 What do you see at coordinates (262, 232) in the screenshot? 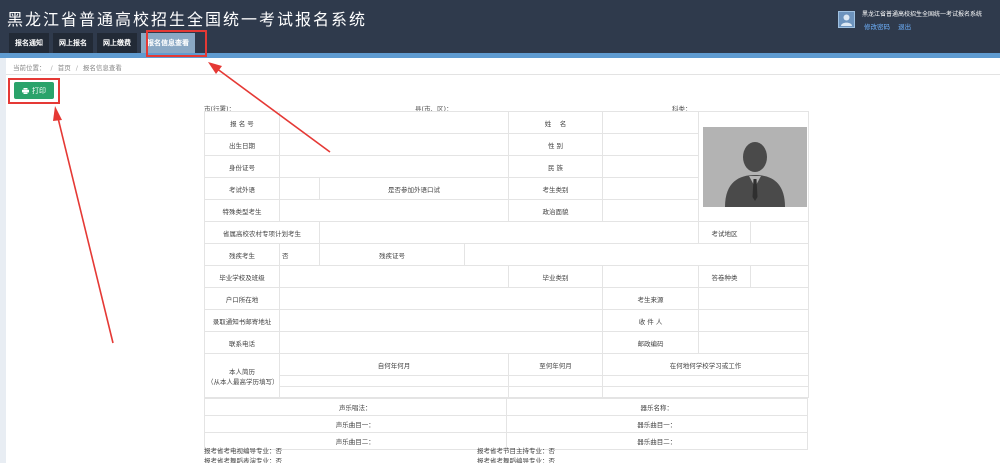
I see `rural-plan-label: 省属高校农村专项计划考生` at bounding box center [262, 232].